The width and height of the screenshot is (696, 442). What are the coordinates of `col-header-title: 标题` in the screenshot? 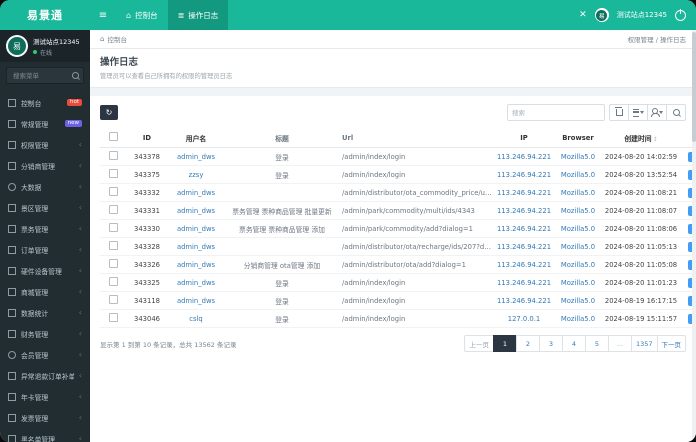 It's located at (282, 138).